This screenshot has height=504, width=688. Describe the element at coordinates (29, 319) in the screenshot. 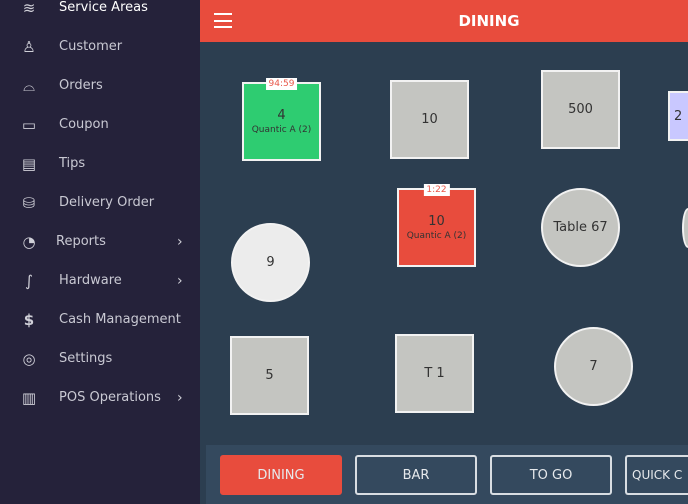

I see `dollar-icon: $` at that location.